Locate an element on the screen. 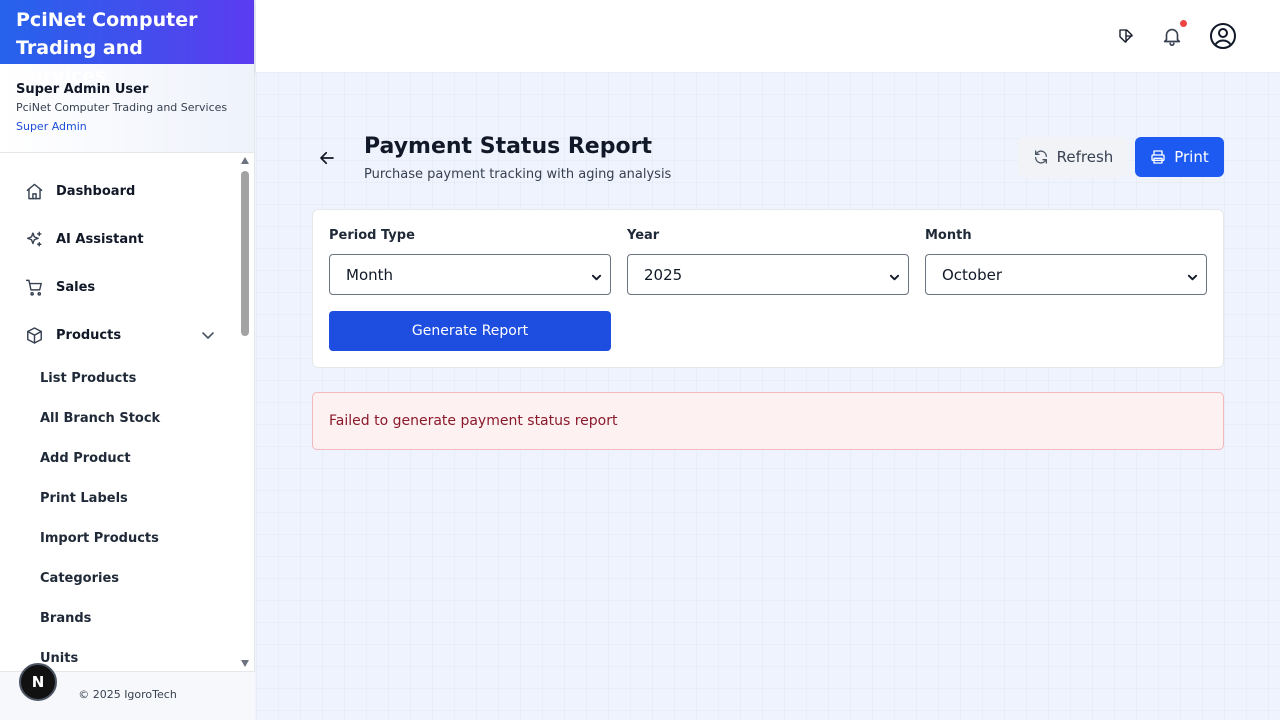  error-message: Failed to generate payment status report is located at coordinates (473, 421).